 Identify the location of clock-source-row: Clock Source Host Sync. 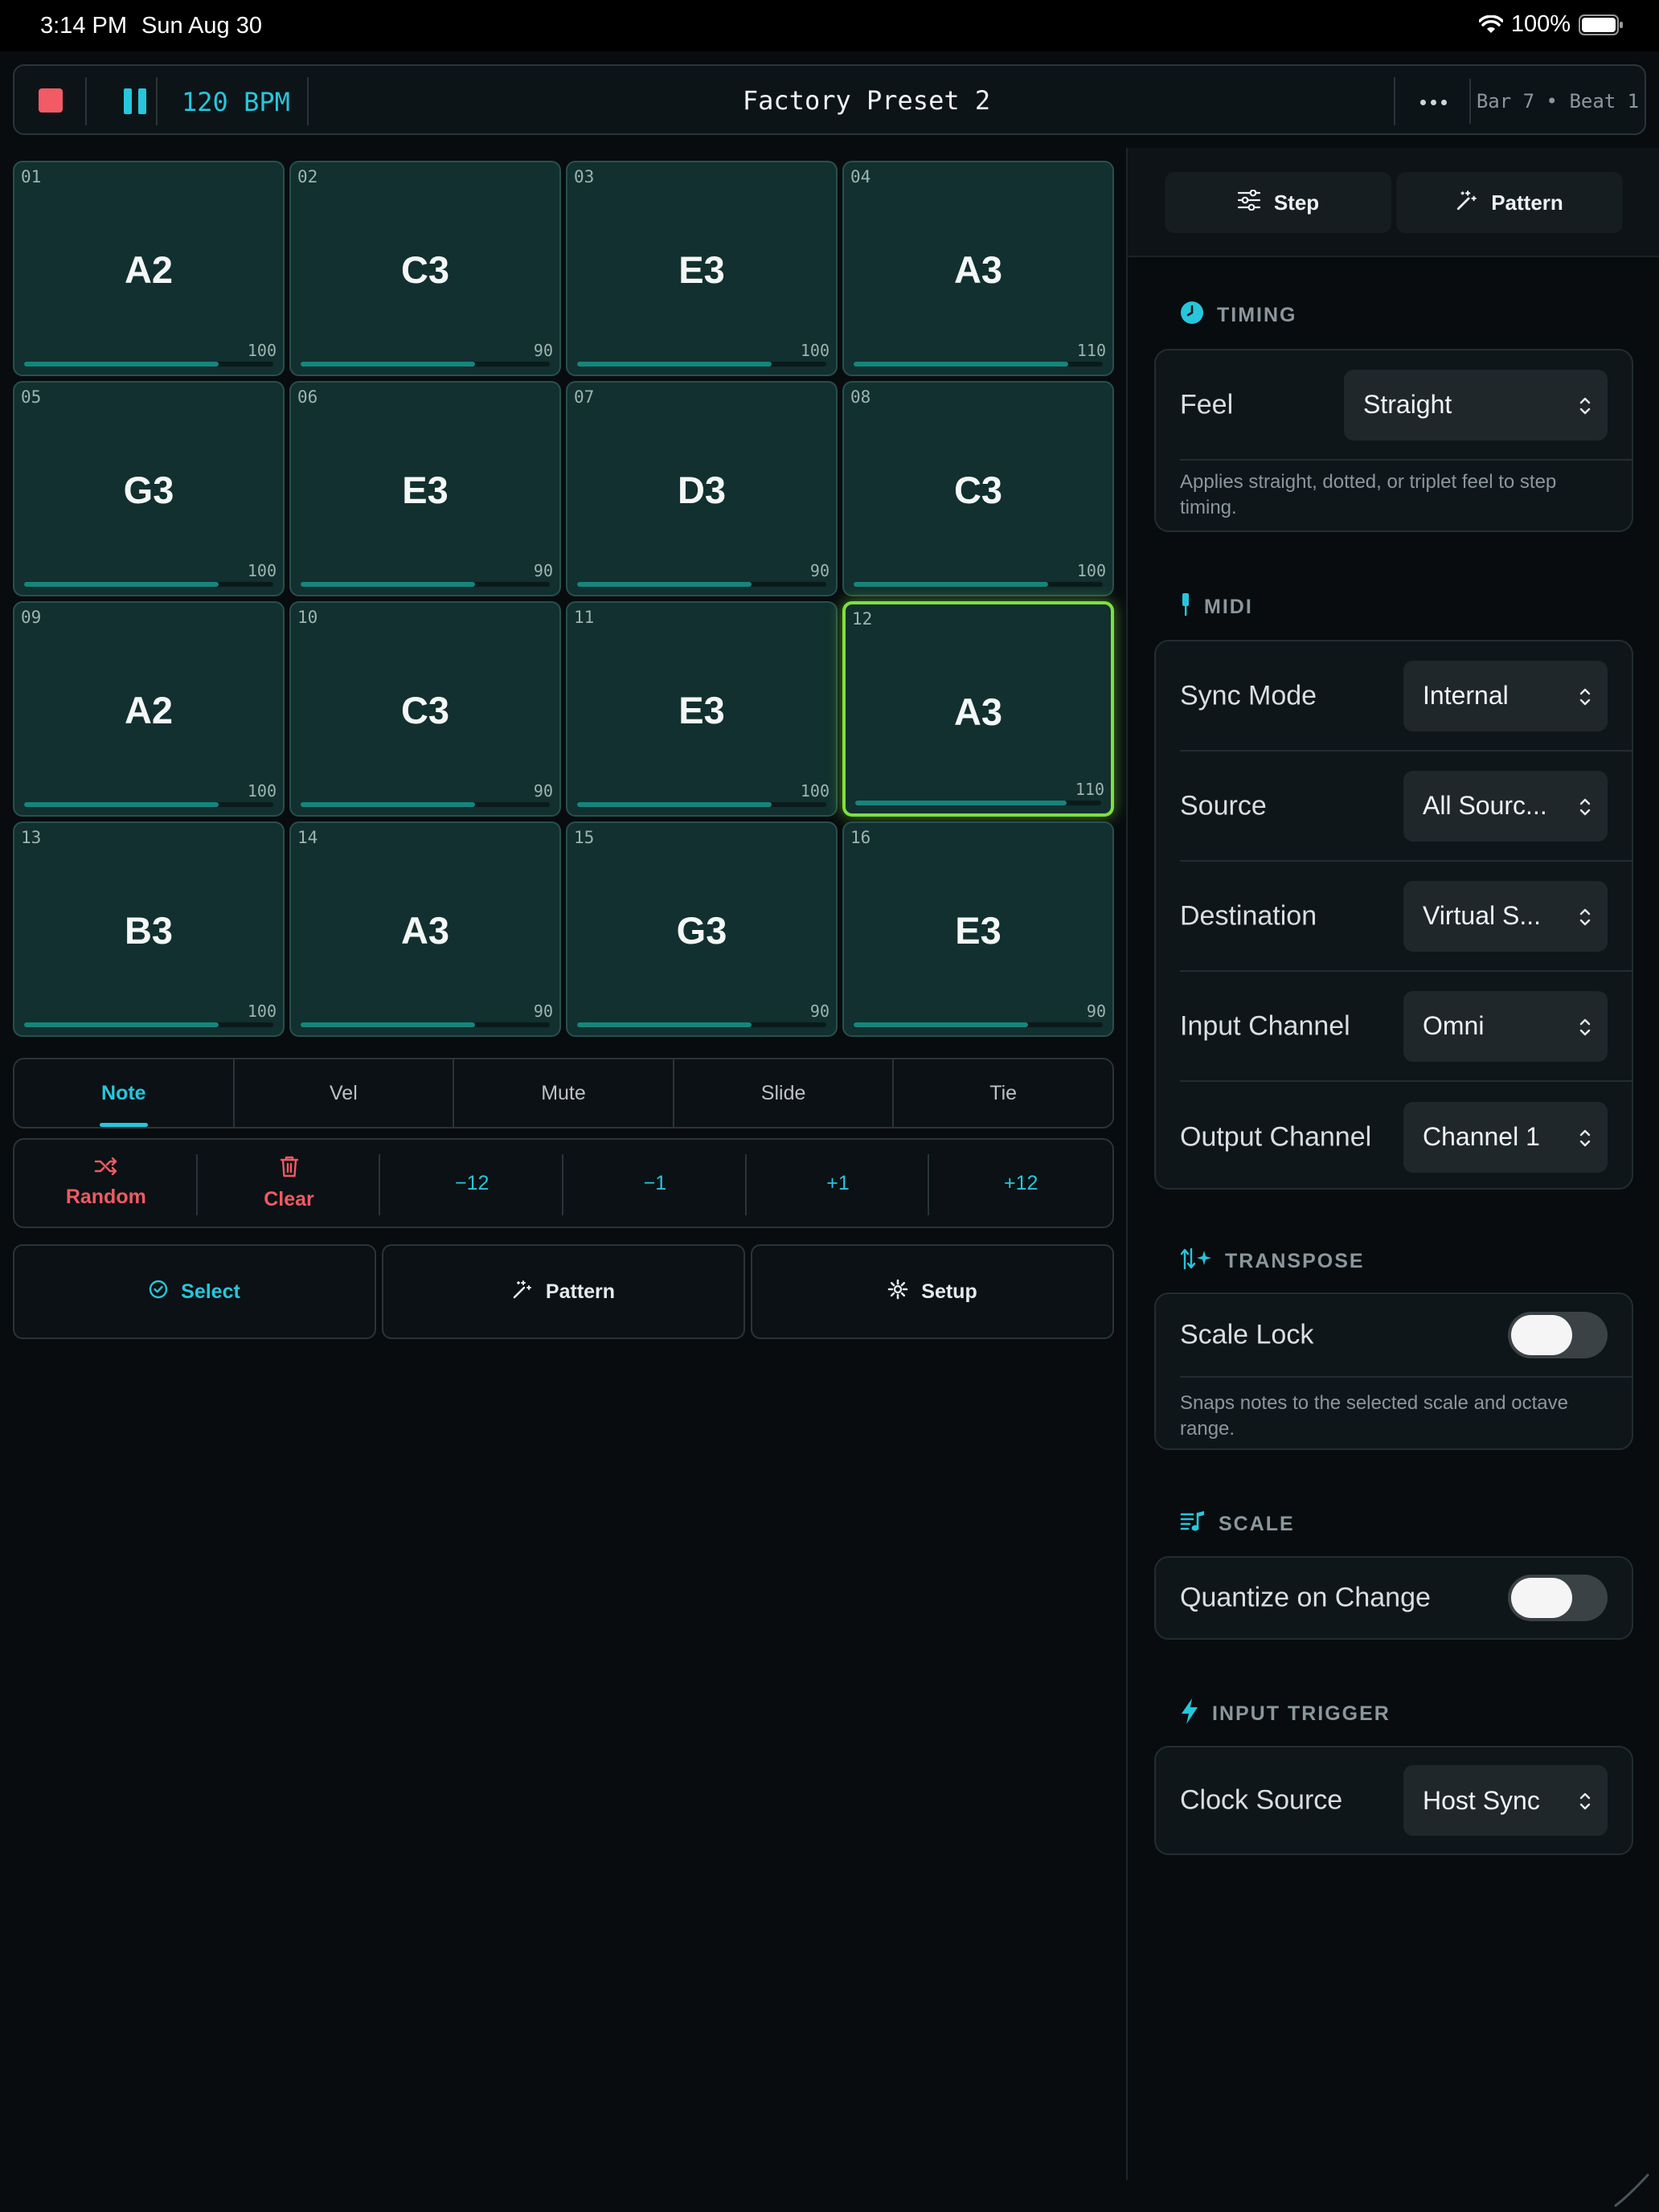
(1406, 1800).